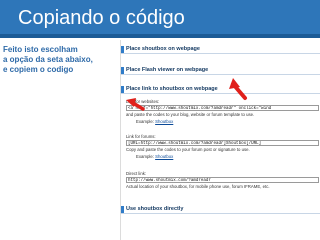  I want to click on header-accent-line, so click(160, 36).